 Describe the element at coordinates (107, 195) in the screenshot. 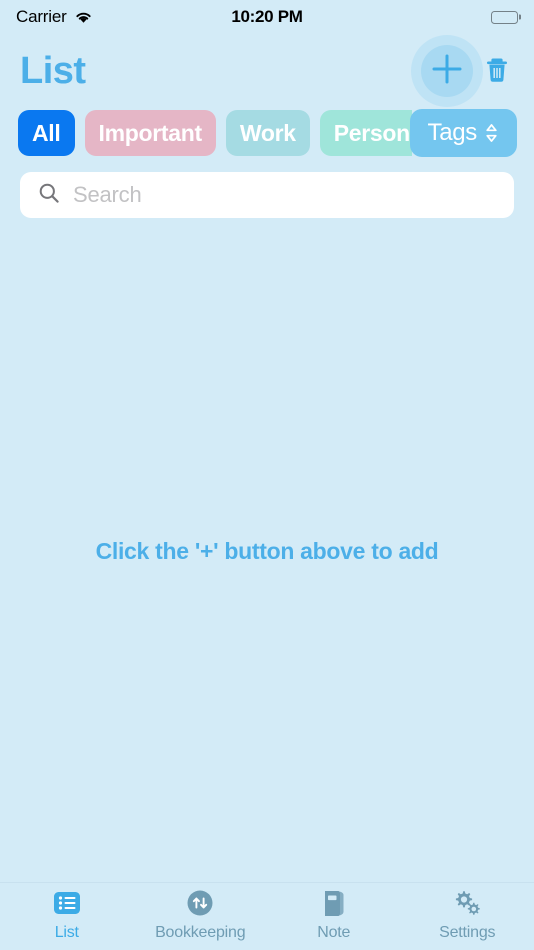

I see `search-input: Search` at that location.